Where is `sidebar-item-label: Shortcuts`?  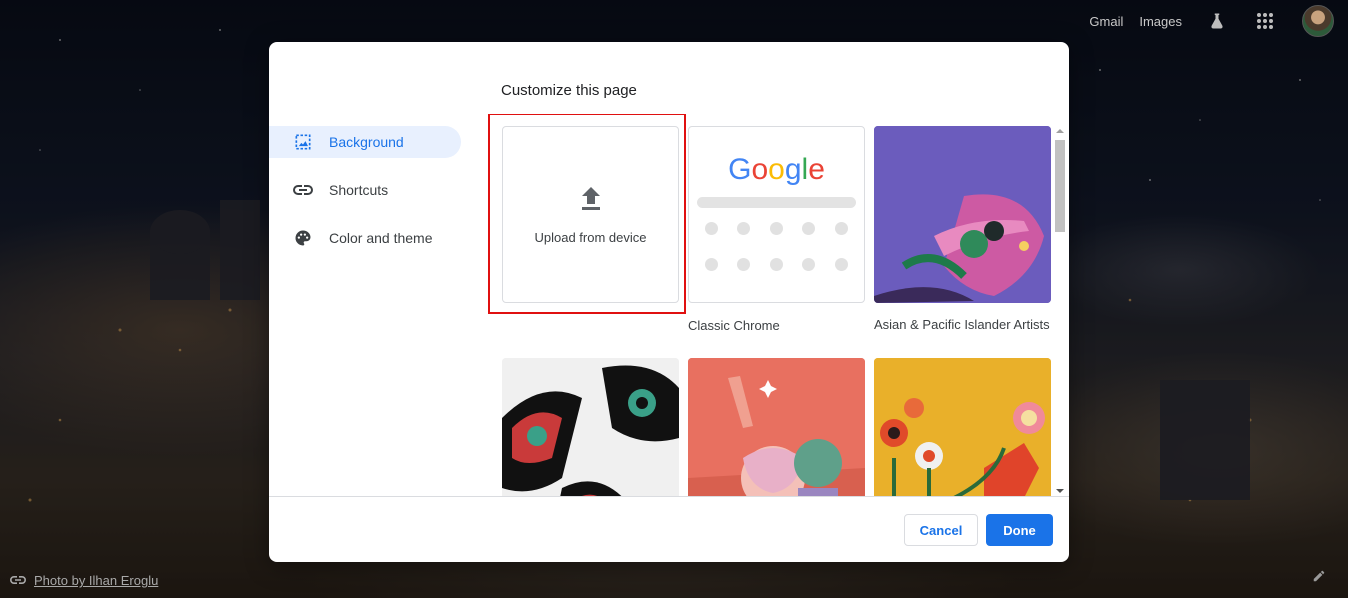 sidebar-item-label: Shortcuts is located at coordinates (359, 190).